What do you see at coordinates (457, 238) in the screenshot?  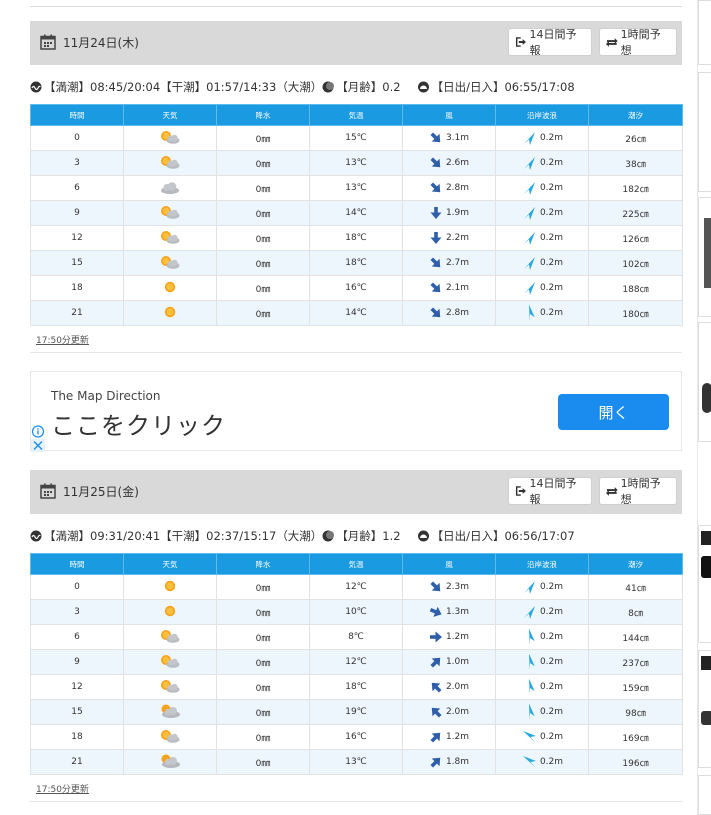 I see `wind-speed: 2.2m` at bounding box center [457, 238].